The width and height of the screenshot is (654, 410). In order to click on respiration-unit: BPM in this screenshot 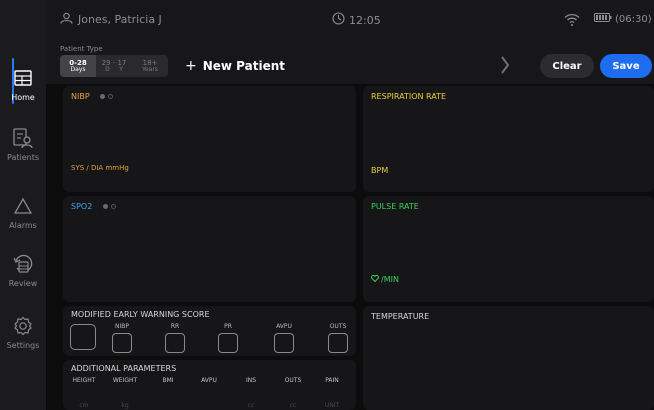, I will do `click(380, 170)`.